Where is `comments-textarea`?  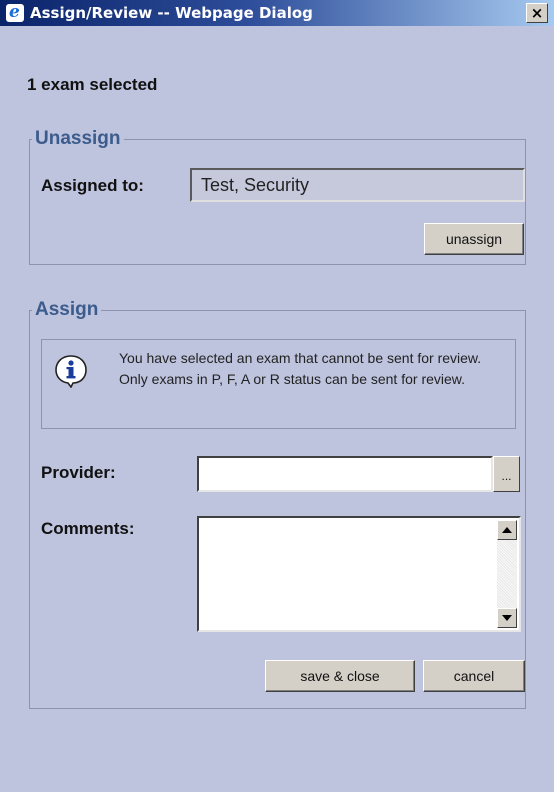 comments-textarea is located at coordinates (359, 574).